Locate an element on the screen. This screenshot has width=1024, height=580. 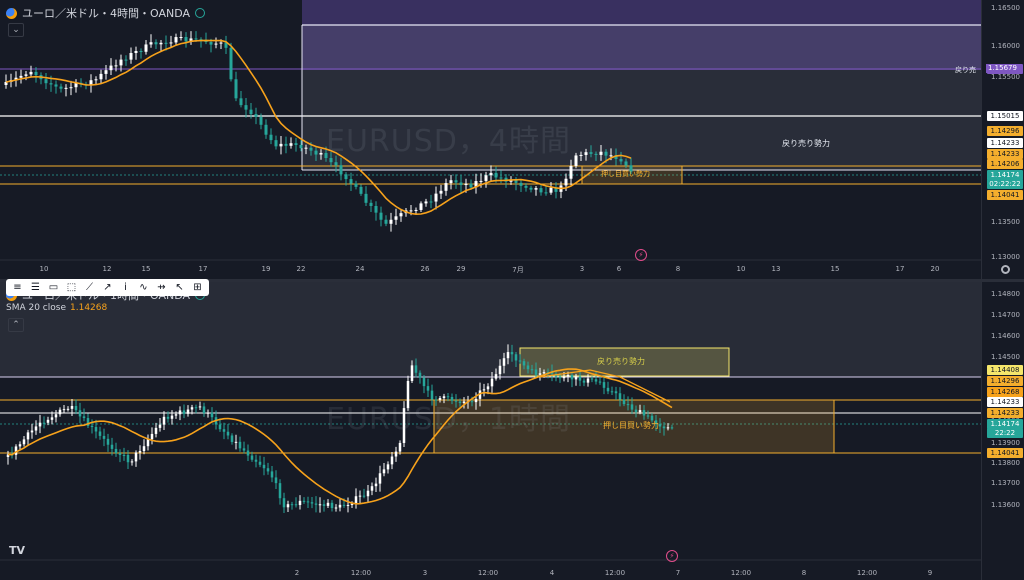
settings-icon is located at coordinates (1005, 269).